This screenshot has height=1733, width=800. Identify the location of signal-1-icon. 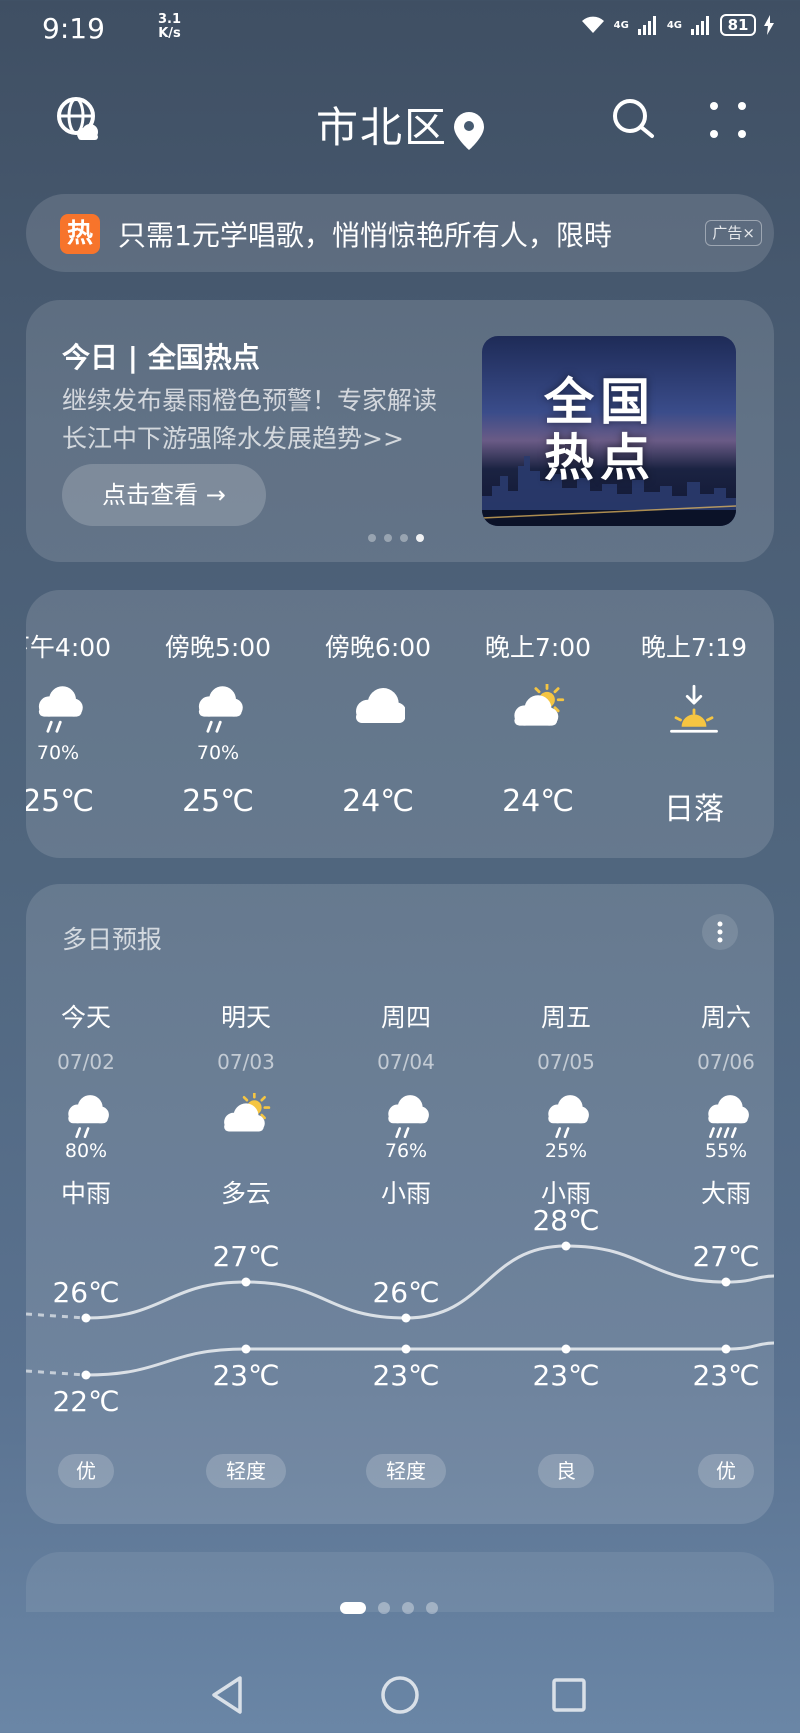
(646, 25).